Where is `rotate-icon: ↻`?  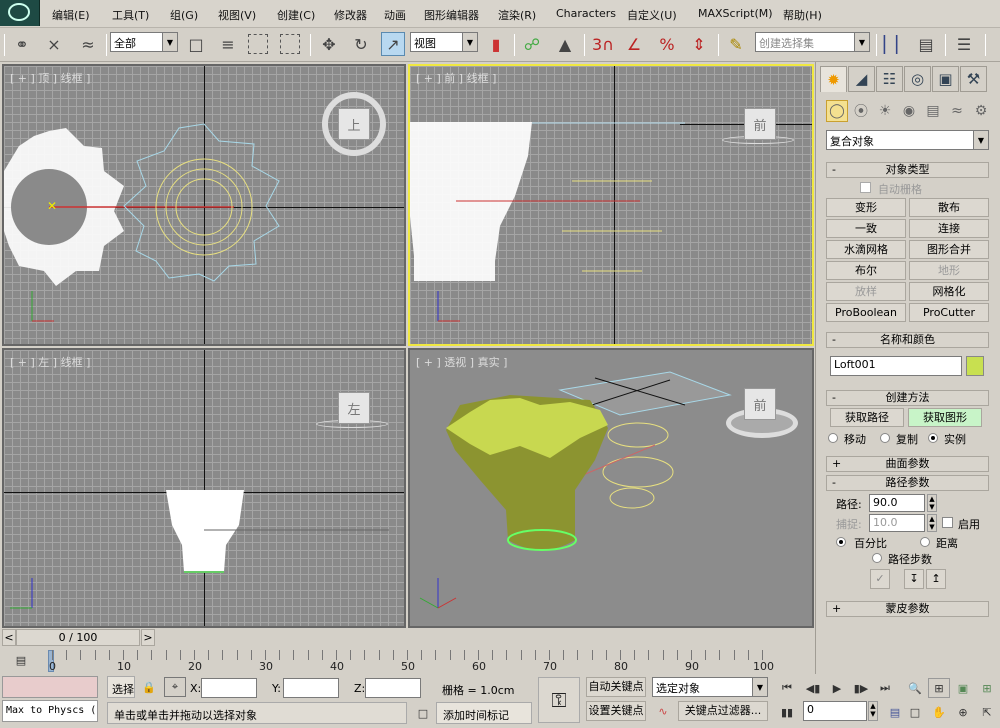 rotate-icon: ↻ is located at coordinates (361, 44).